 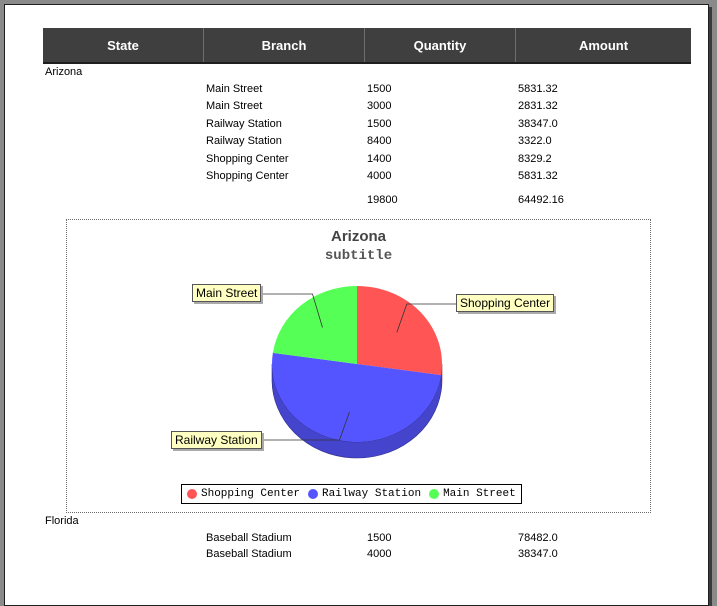 What do you see at coordinates (440, 45) in the screenshot?
I see `header-quantity: Quantity` at bounding box center [440, 45].